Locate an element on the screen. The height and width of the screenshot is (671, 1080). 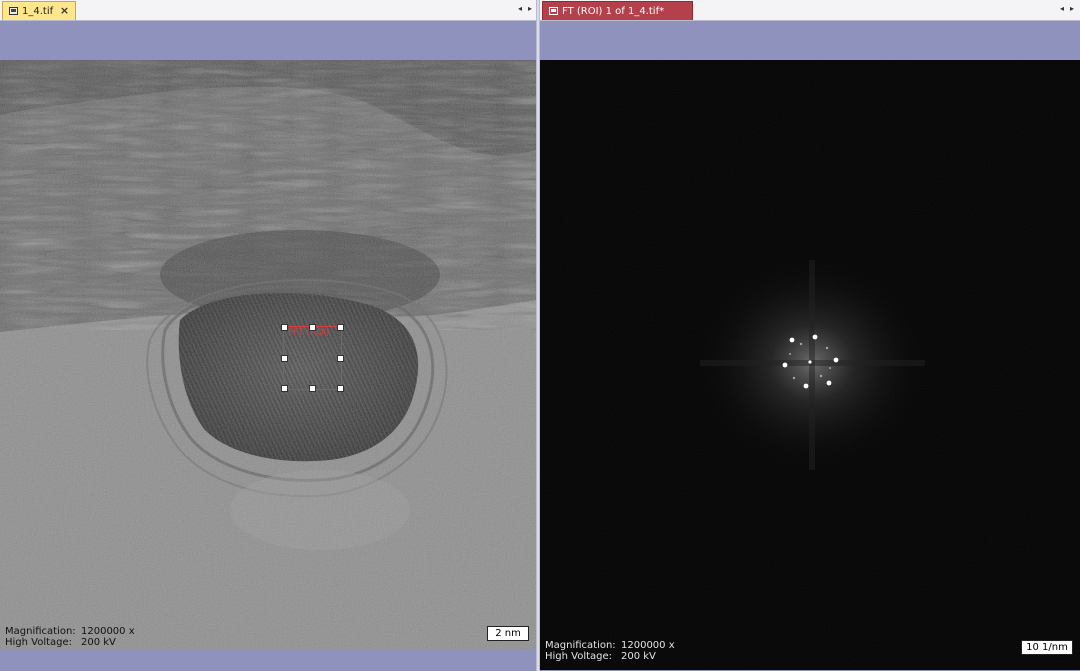
tab-title: FT (ROI) 1 of 1_4.tif* is located at coordinates (613, 11).